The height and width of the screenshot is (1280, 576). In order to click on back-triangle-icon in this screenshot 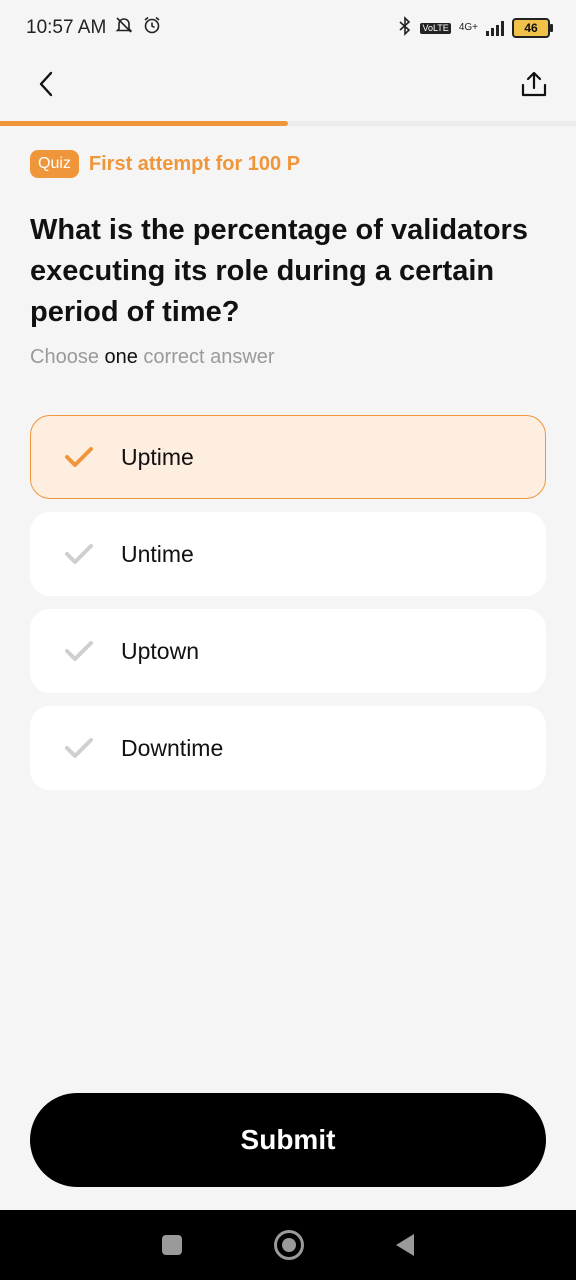, I will do `click(405, 1245)`.